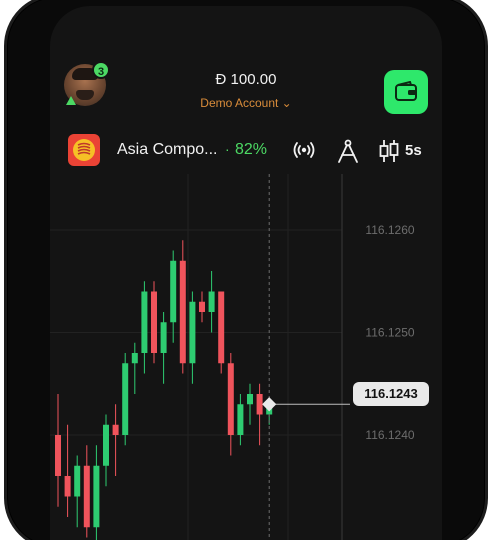 The width and height of the screenshot is (492, 540). I want to click on asean-emblem-icon, so click(84, 150).